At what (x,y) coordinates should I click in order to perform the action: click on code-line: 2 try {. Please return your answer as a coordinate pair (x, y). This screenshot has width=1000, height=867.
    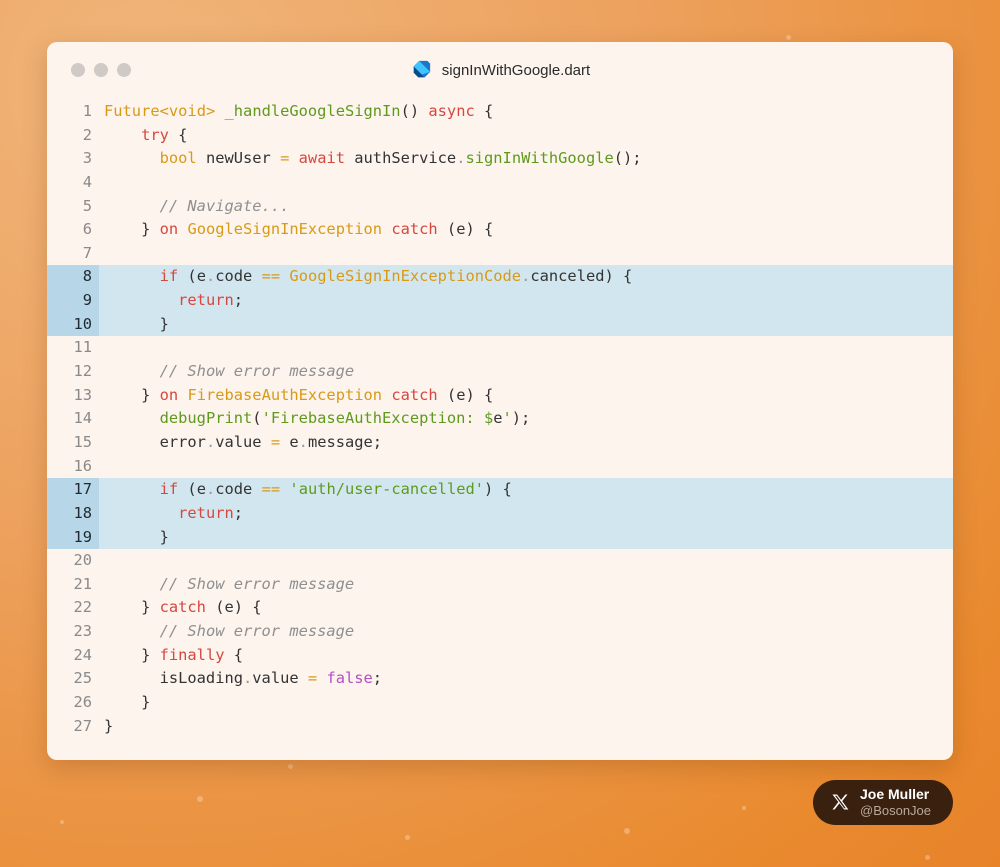
    Looking at the image, I should click on (500, 136).